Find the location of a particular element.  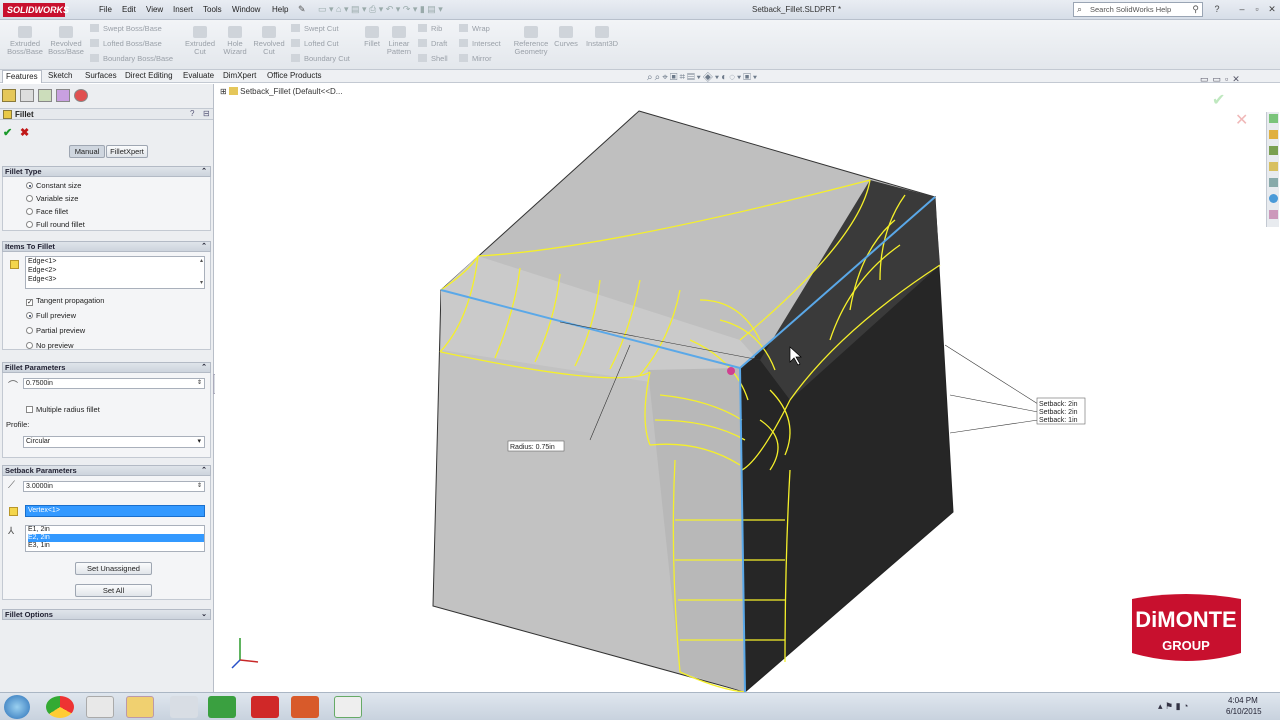

full-preview-radio: Full preview is located at coordinates (51, 315).